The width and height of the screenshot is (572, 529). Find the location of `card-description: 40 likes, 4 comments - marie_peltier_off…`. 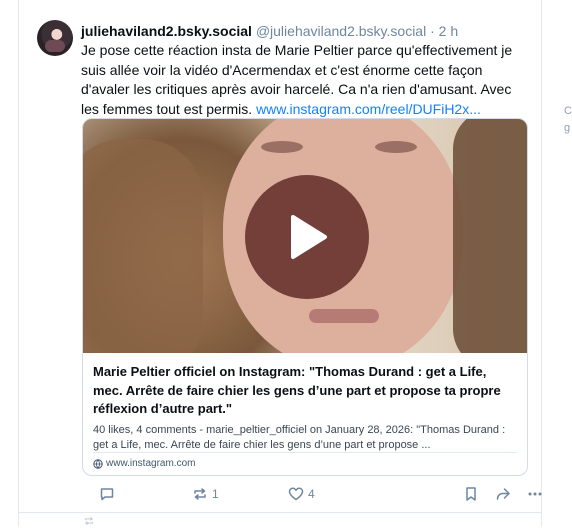

card-description: 40 likes, 4 comments - marie_peltier_off… is located at coordinates (299, 437).